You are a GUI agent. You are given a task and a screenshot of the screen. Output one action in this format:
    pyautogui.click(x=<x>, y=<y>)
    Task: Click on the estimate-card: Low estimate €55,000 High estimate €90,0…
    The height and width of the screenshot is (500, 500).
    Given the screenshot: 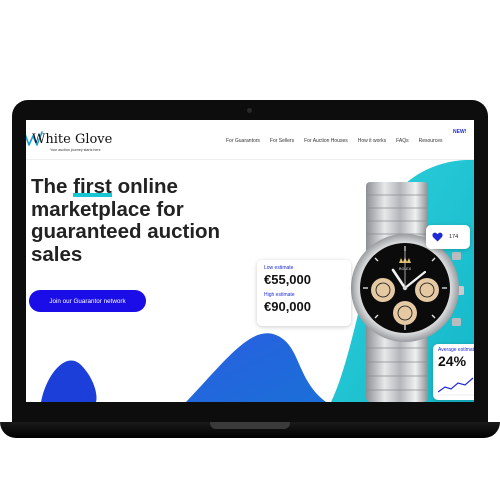 What is the action you would take?
    pyautogui.click(x=304, y=293)
    